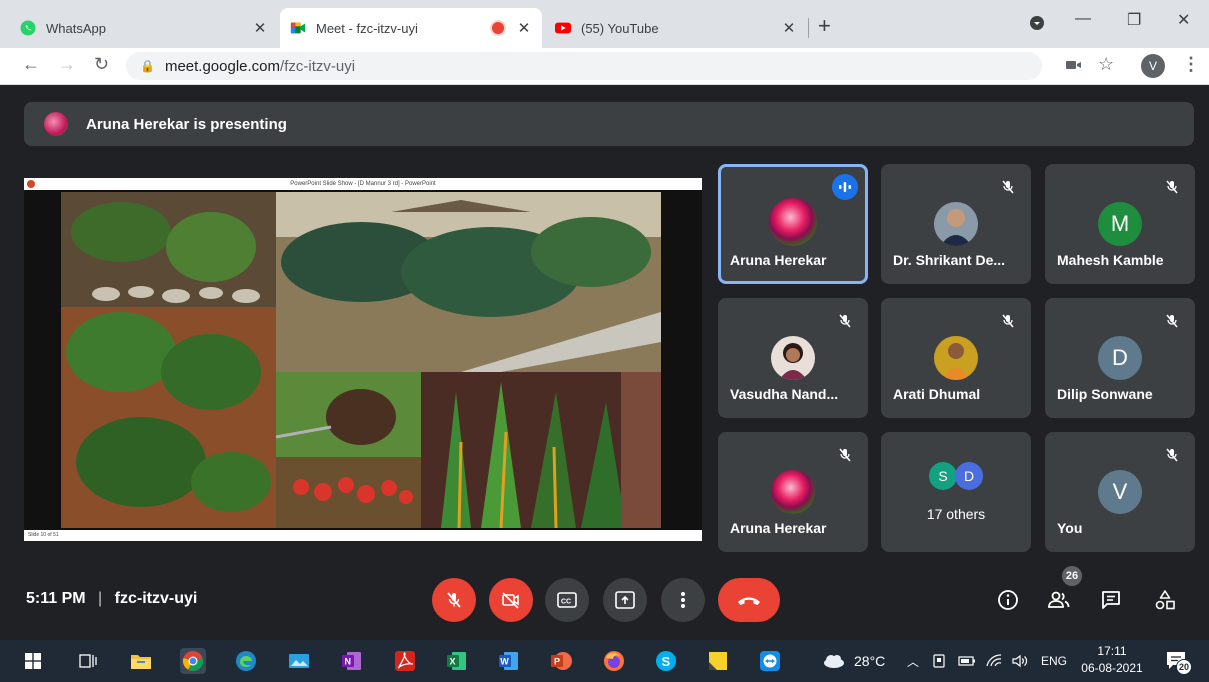 The width and height of the screenshot is (1209, 682). Describe the element at coordinates (614, 661) in the screenshot. I see `firefox-icon` at that location.